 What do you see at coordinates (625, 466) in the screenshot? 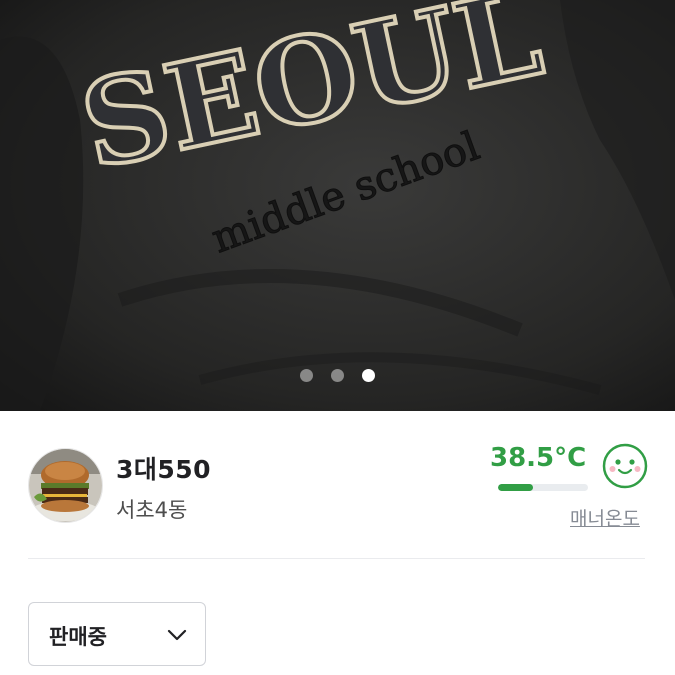
I see `smiley-face-icon` at bounding box center [625, 466].